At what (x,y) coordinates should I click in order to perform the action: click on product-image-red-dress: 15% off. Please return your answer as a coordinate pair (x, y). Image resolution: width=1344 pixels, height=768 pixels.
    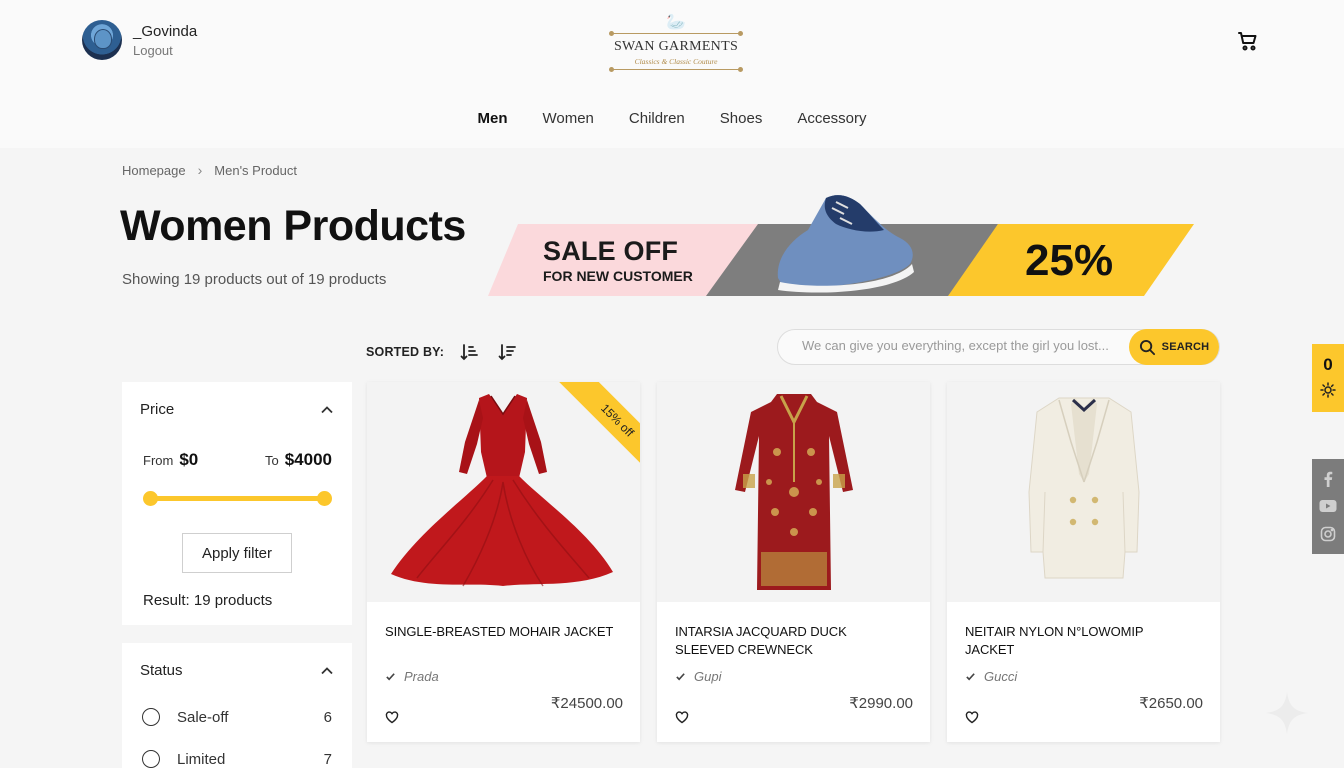
    Looking at the image, I should click on (503, 492).